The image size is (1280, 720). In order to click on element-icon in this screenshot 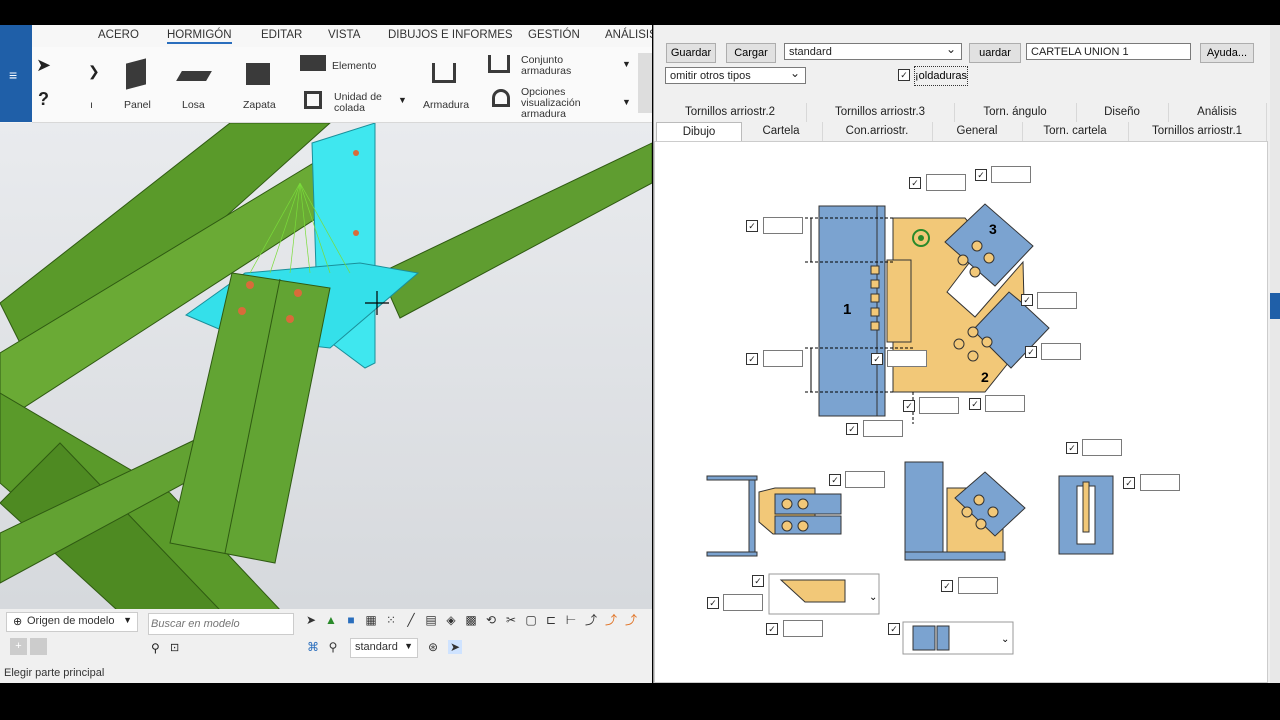, I will do `click(313, 63)`.